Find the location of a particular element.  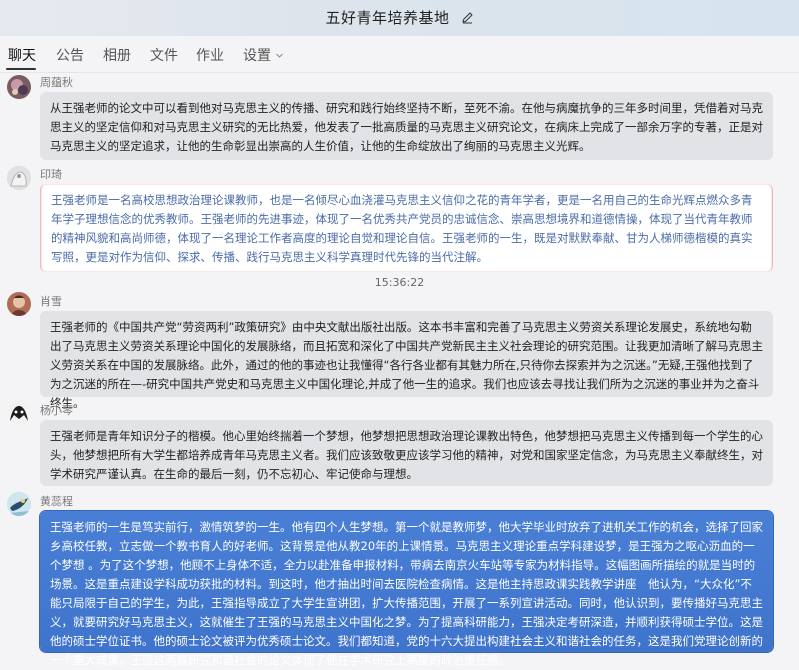

sender-name: 肖雪 is located at coordinates (51, 301).